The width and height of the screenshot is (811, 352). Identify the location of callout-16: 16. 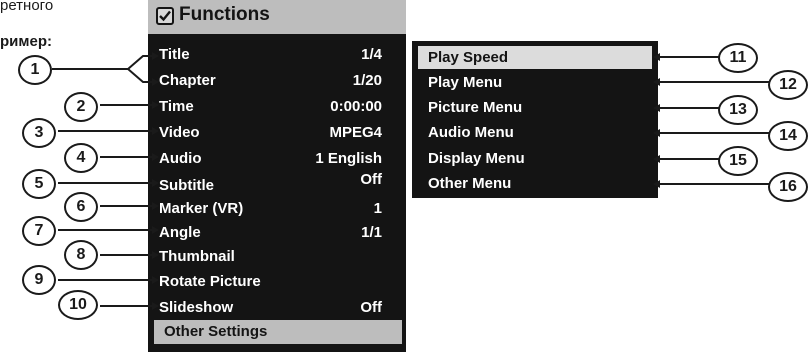
(788, 187).